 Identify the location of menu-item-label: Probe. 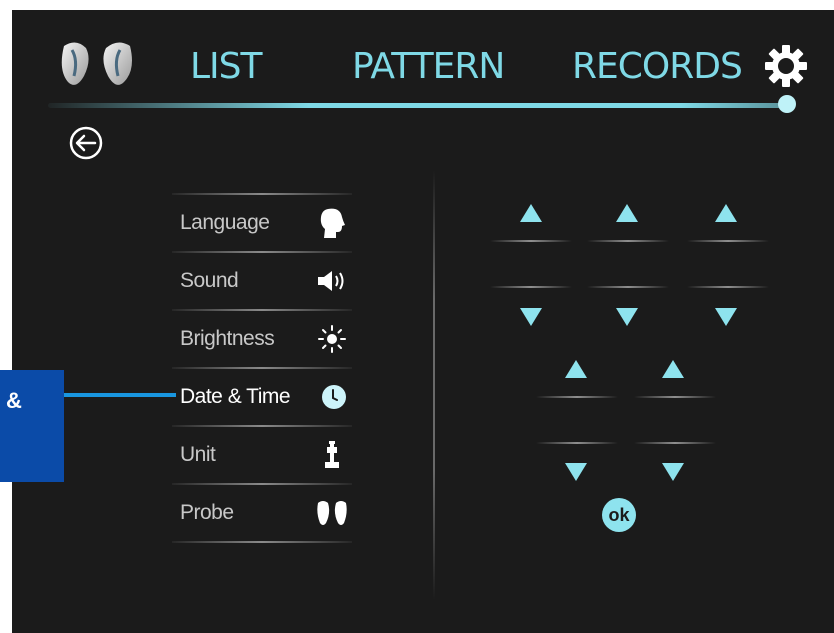
(207, 512).